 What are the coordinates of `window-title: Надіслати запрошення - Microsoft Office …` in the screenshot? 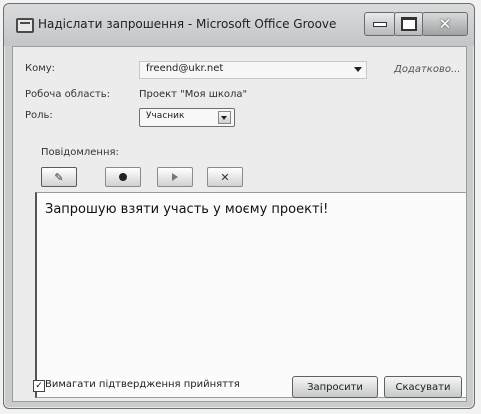 It's located at (187, 24).